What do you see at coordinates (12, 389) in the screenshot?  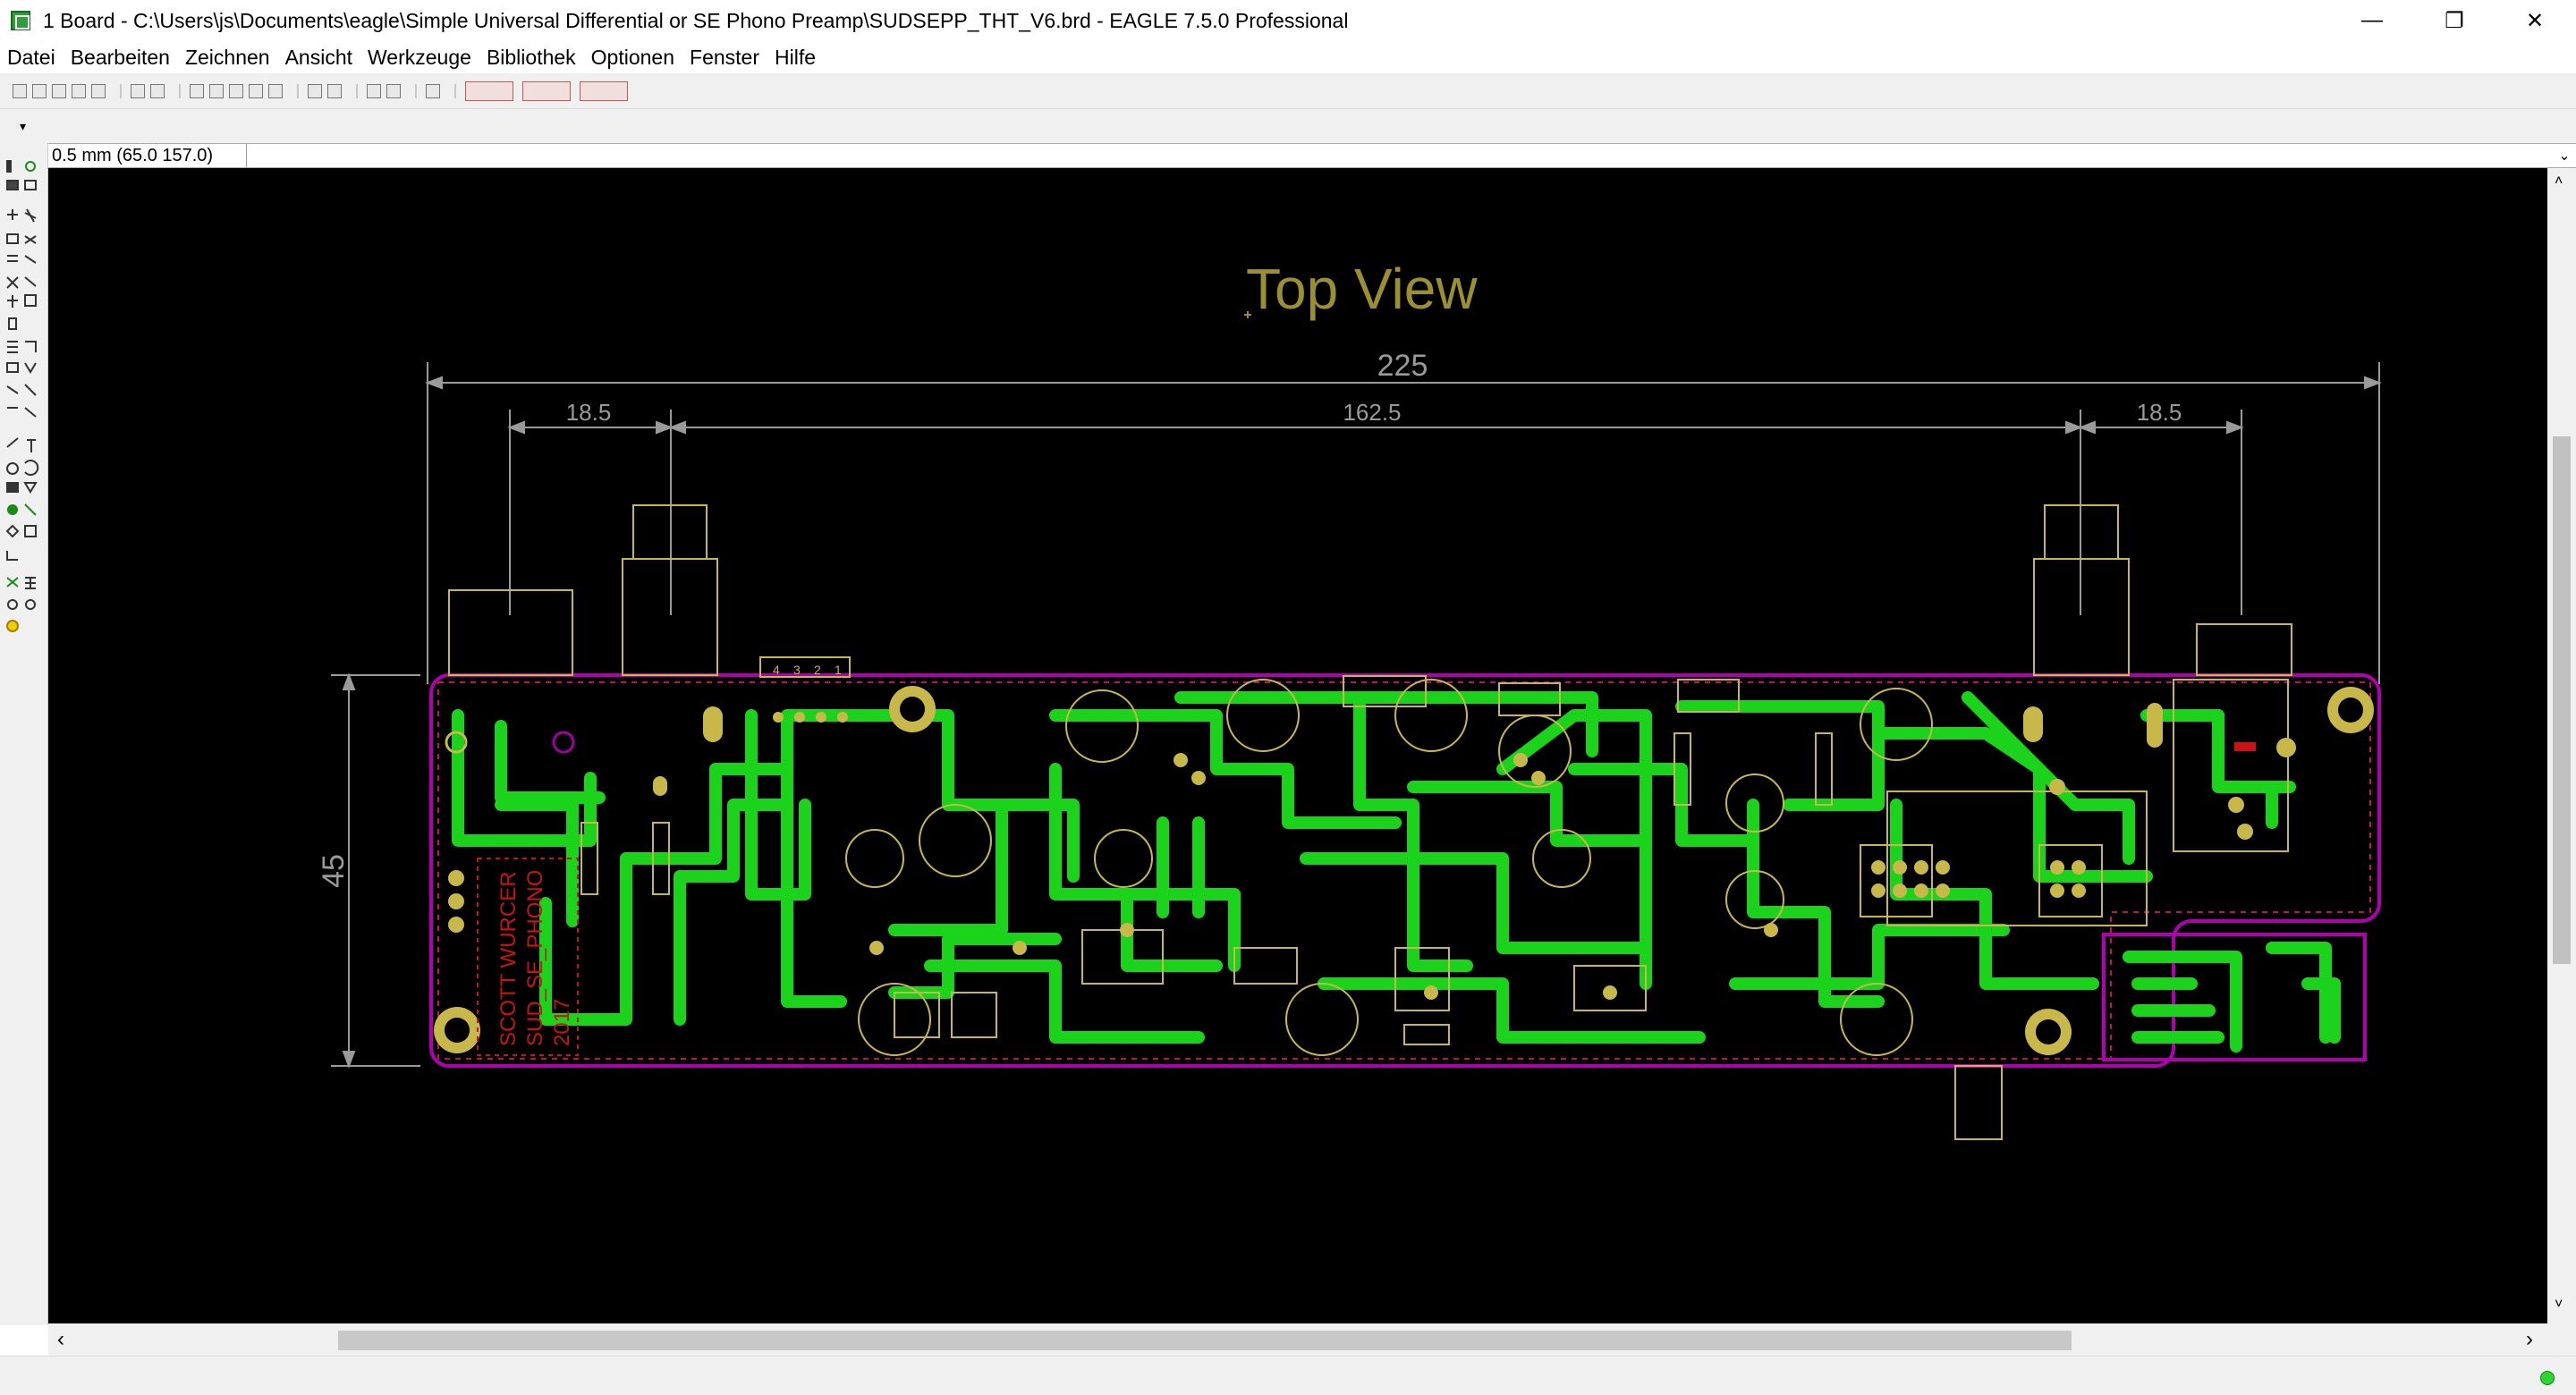 I see `miter-icon` at bounding box center [12, 389].